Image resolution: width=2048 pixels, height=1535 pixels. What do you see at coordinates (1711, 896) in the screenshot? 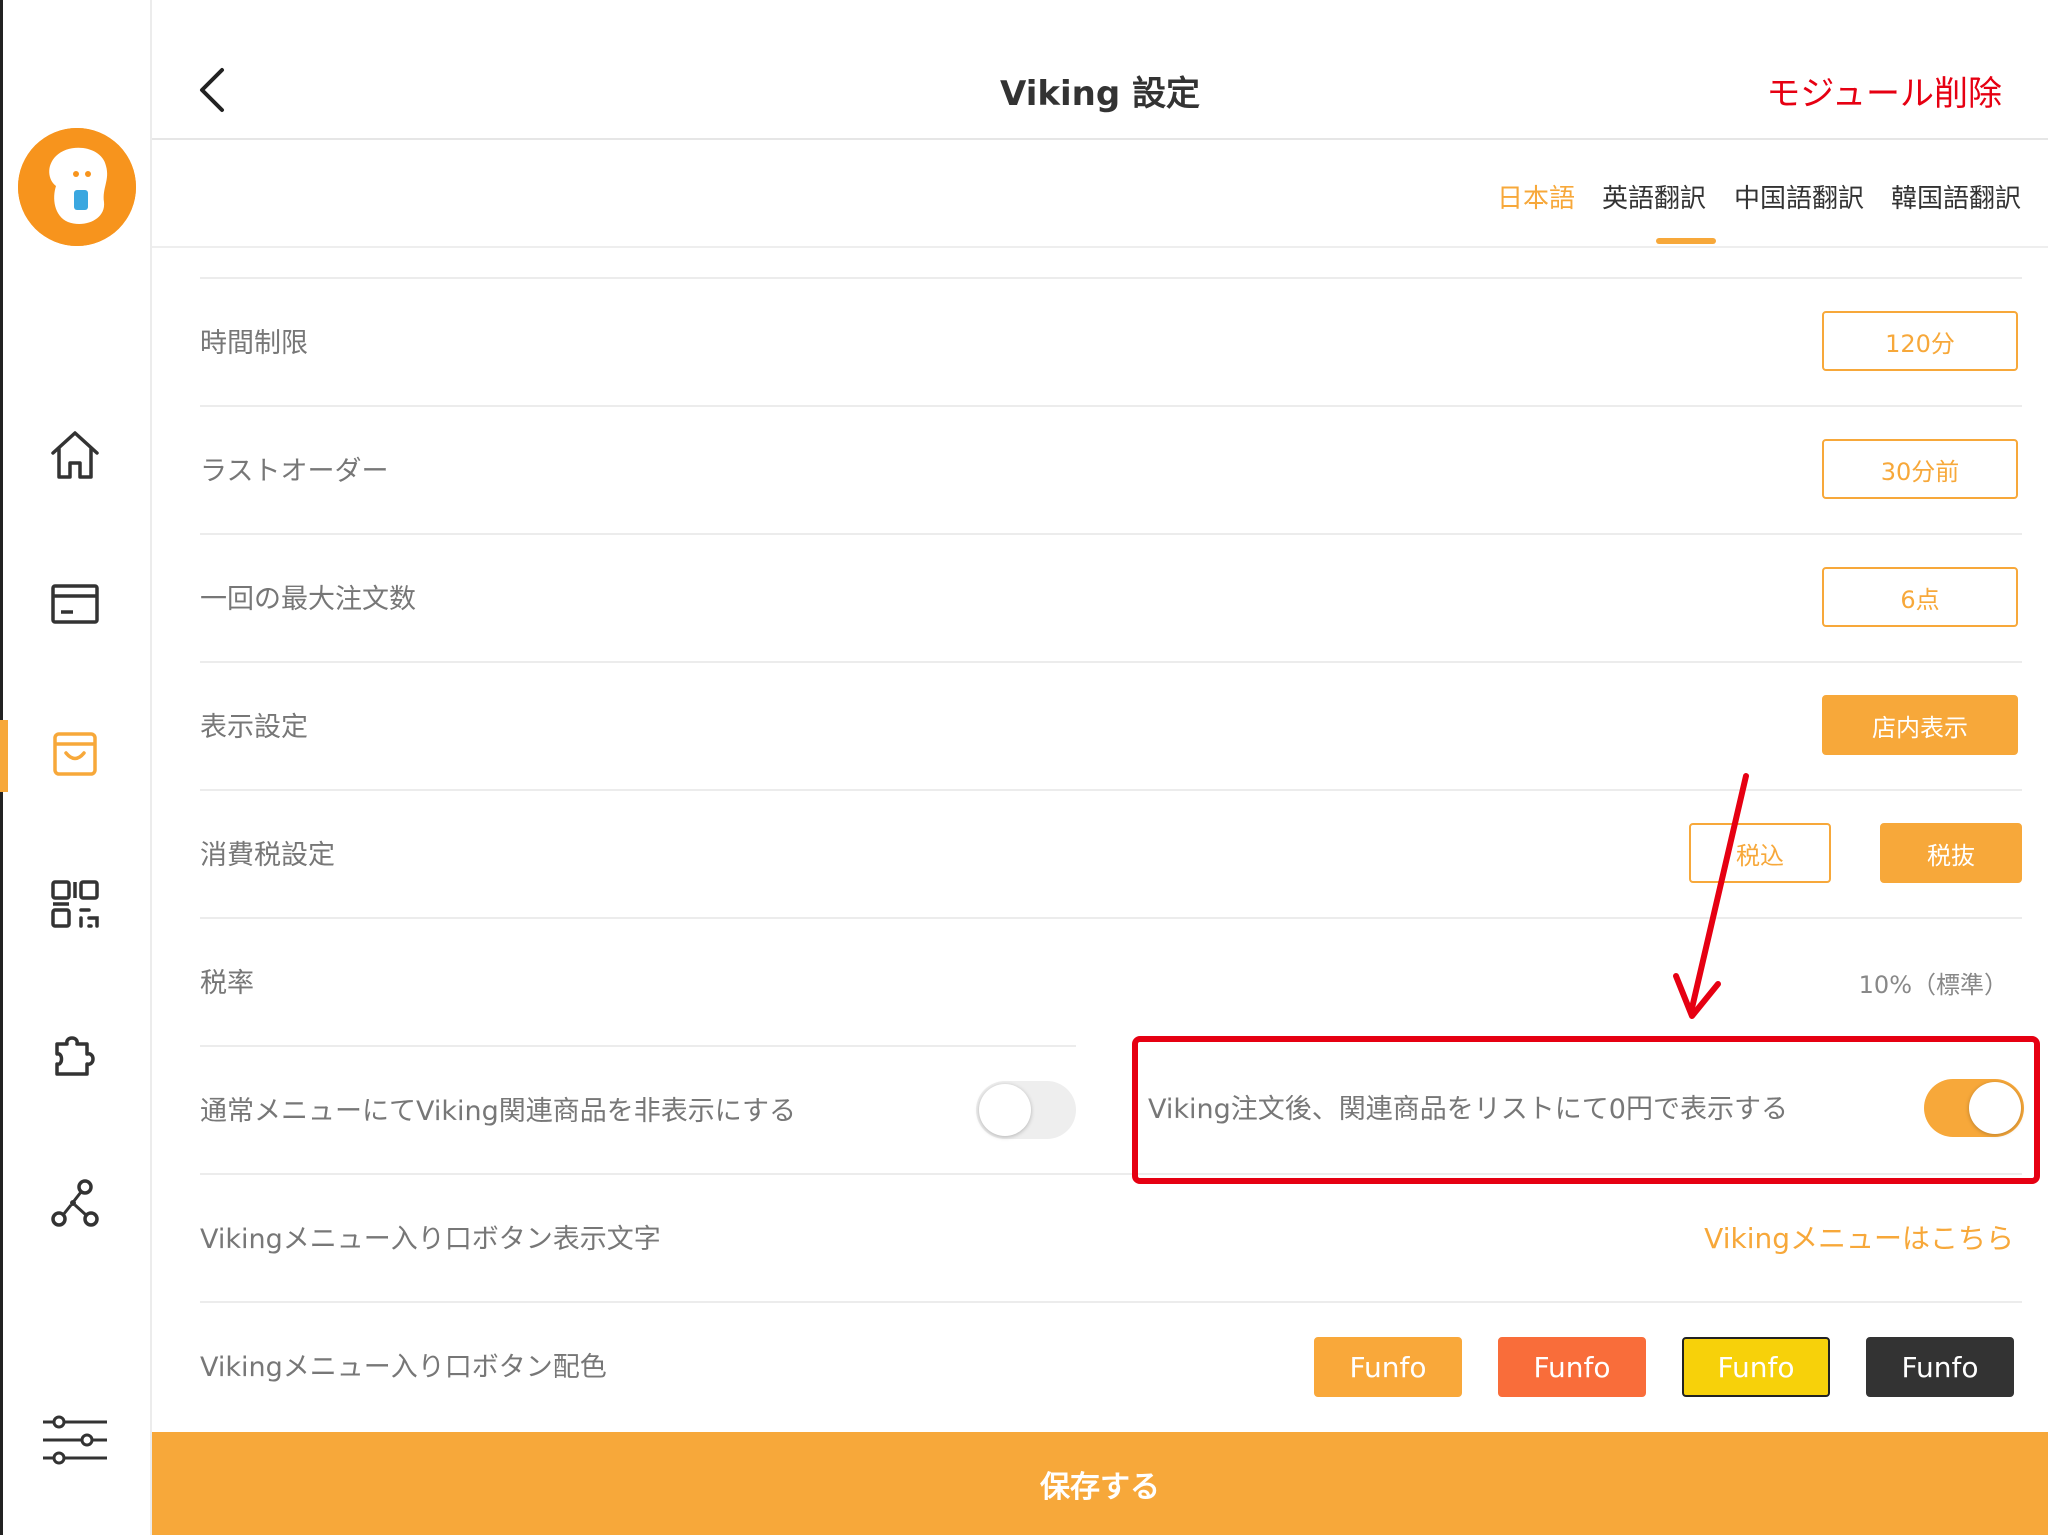
I see `annotation-arrow-icon` at bounding box center [1711, 896].